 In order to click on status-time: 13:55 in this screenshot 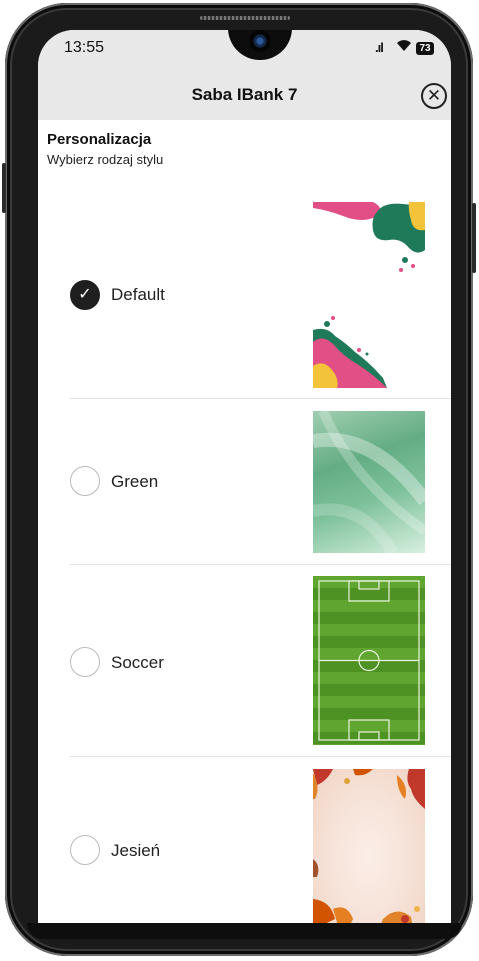, I will do `click(84, 47)`.